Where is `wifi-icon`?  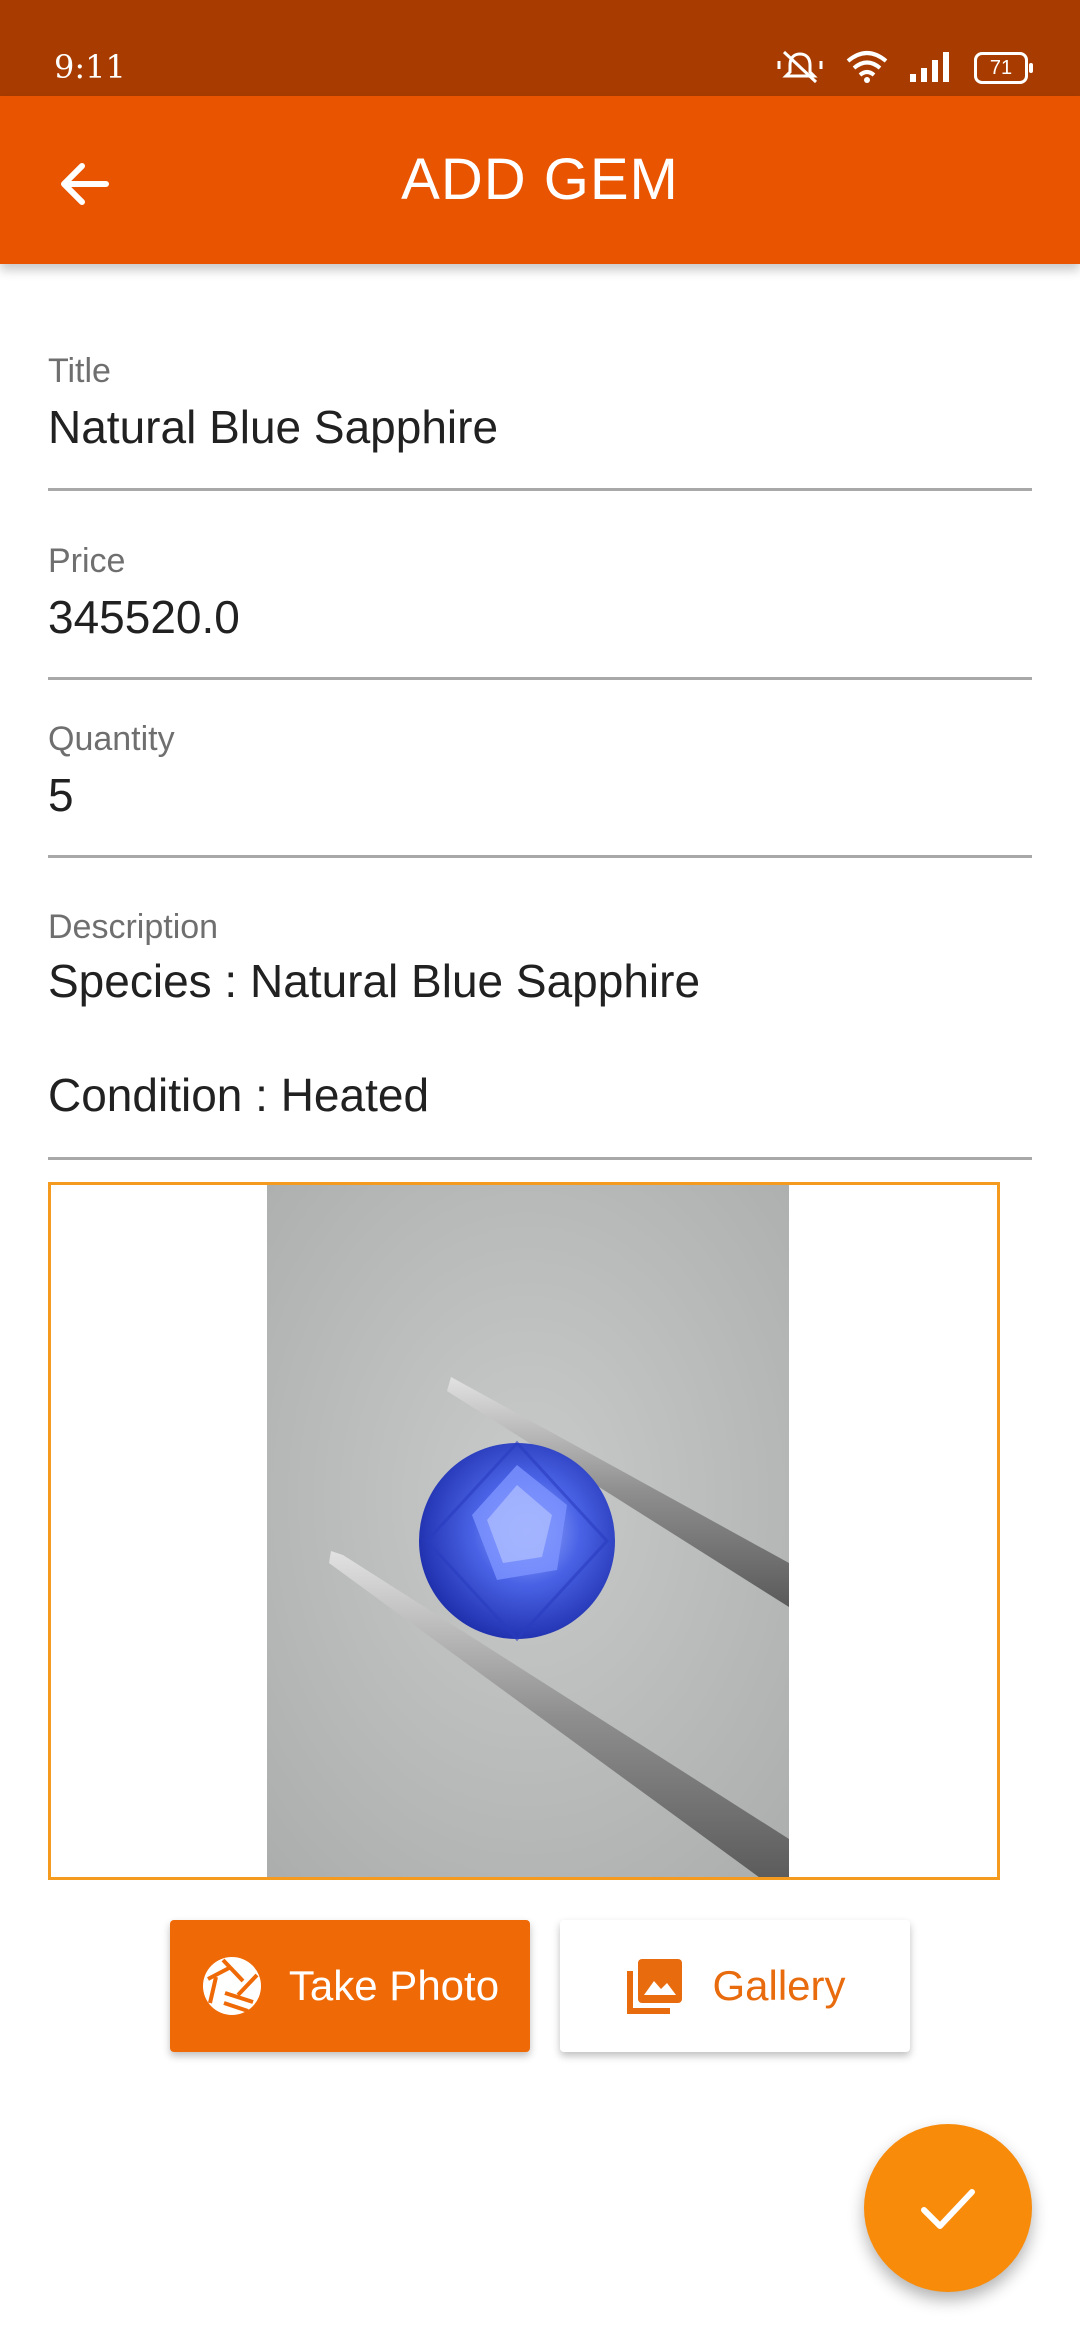 wifi-icon is located at coordinates (867, 68).